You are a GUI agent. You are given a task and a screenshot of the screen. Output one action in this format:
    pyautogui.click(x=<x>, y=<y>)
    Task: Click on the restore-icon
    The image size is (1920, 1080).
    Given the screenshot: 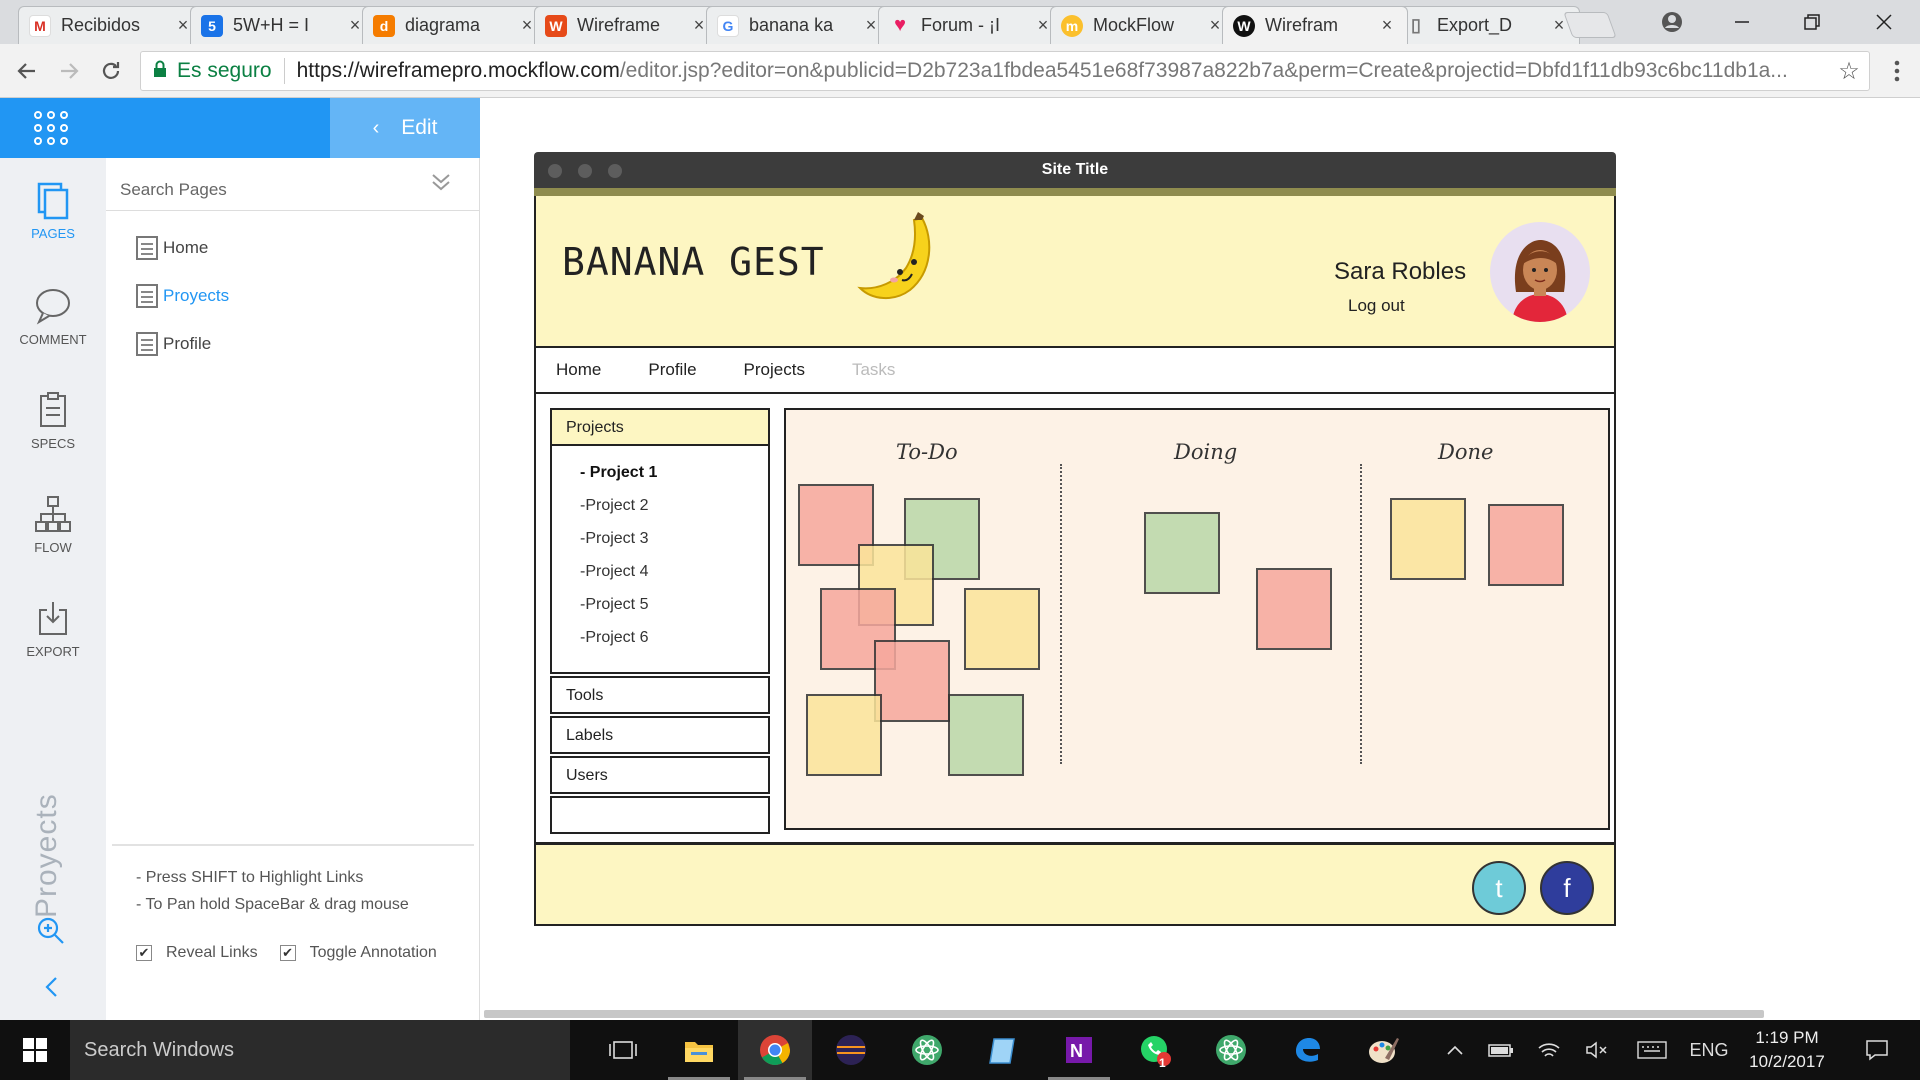 What is the action you would take?
    pyautogui.click(x=1812, y=22)
    